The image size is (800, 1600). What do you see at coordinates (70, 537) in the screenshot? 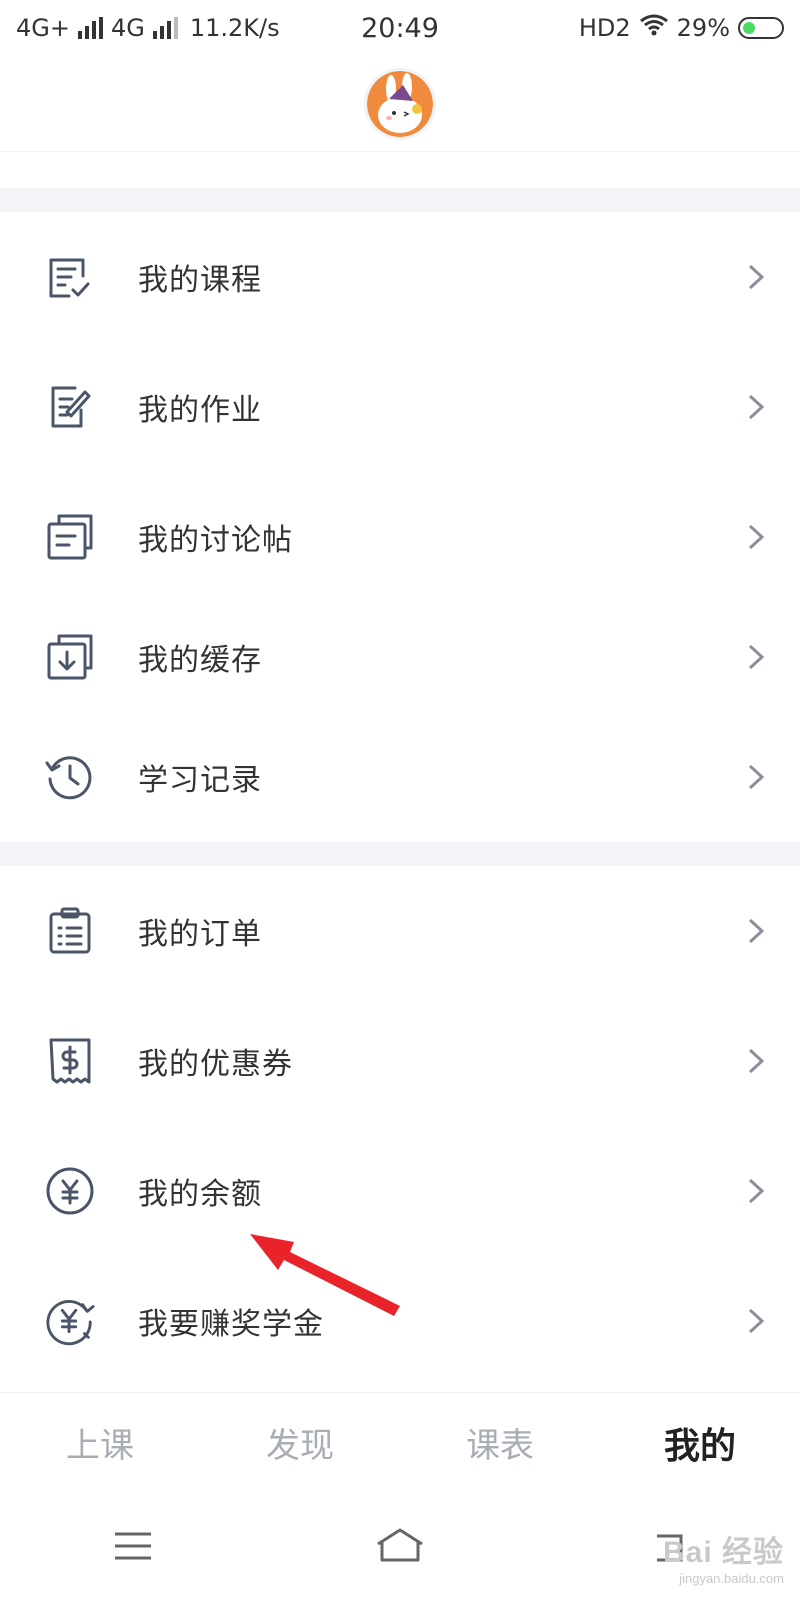
I see `discussion-post-icon` at bounding box center [70, 537].